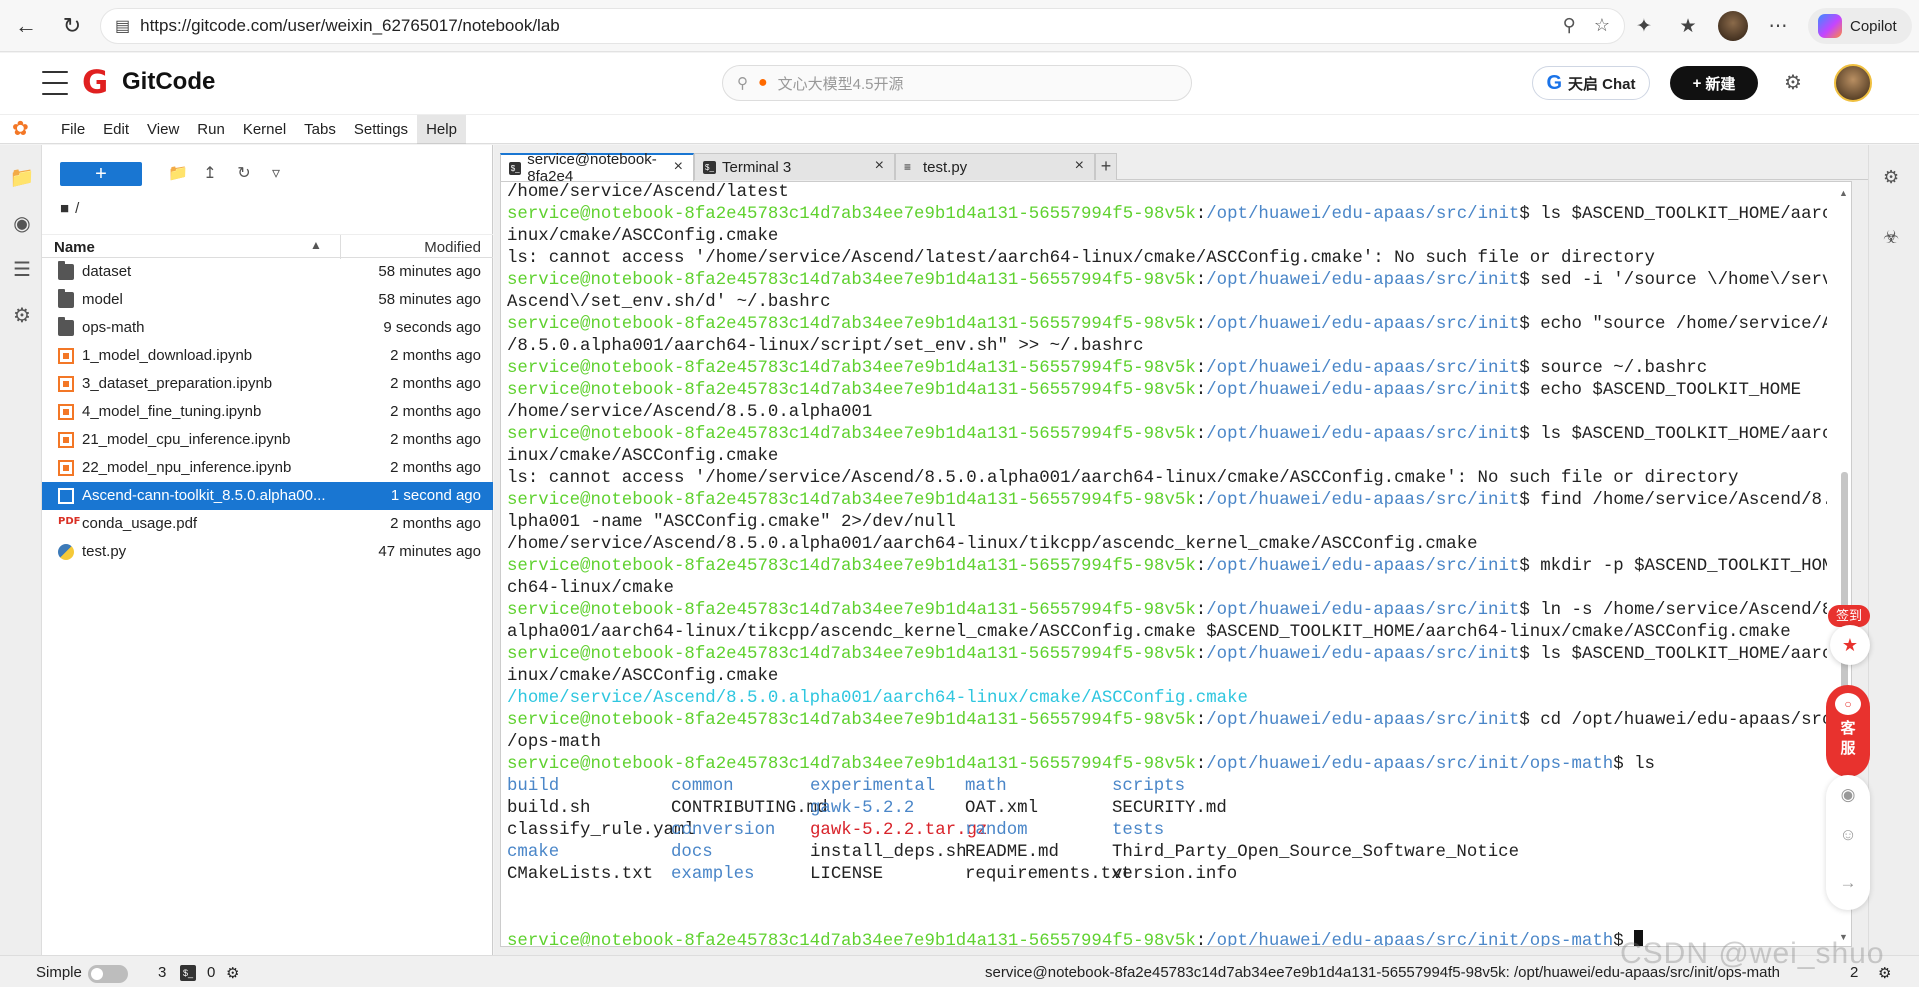 The width and height of the screenshot is (1919, 987). What do you see at coordinates (1843, 193) in the screenshot?
I see `scroll-up-icon: ▲` at bounding box center [1843, 193].